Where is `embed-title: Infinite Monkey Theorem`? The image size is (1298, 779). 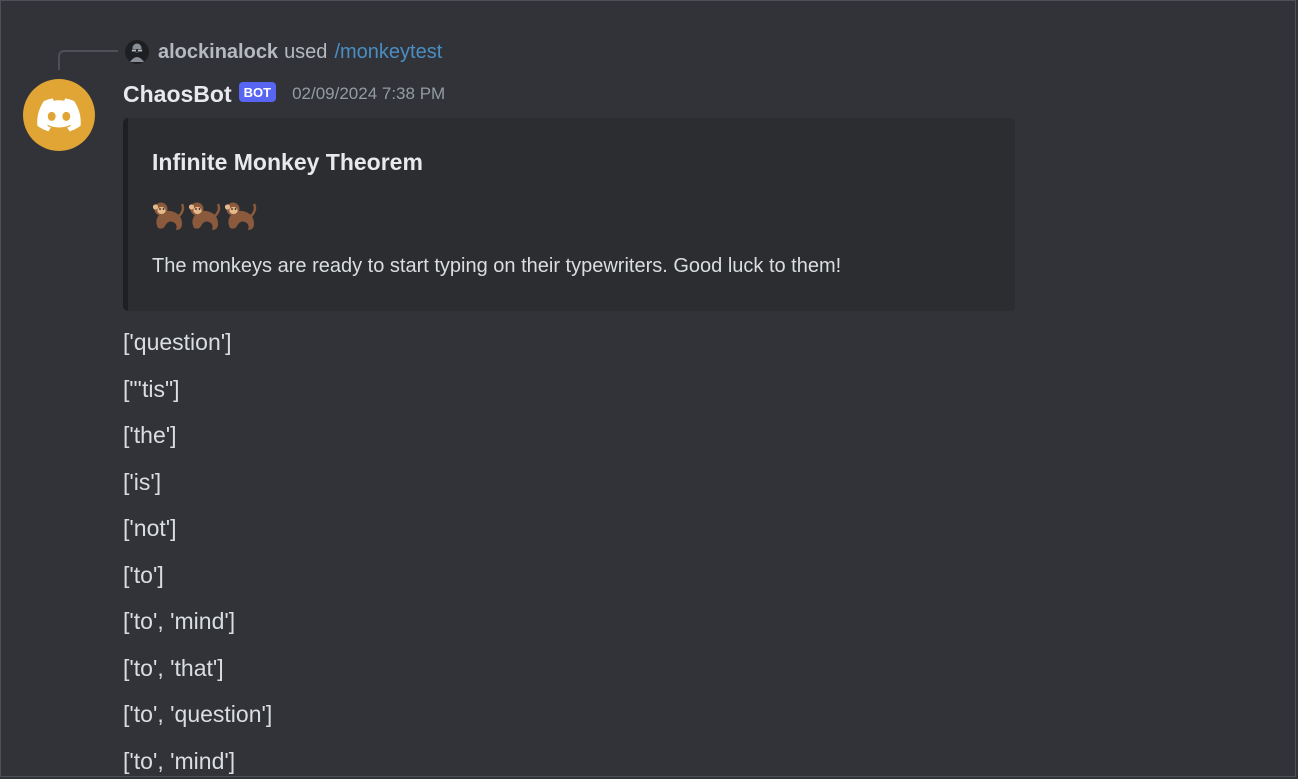 embed-title: Infinite Monkey Theorem is located at coordinates (287, 162).